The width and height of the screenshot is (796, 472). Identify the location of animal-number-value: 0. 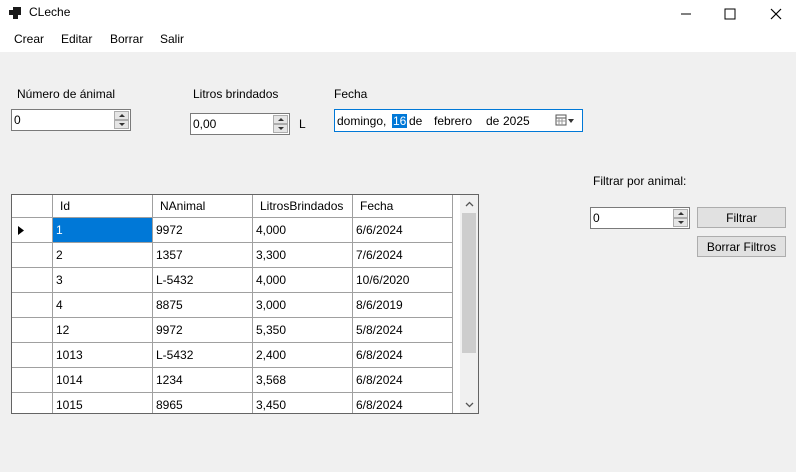
(17, 120).